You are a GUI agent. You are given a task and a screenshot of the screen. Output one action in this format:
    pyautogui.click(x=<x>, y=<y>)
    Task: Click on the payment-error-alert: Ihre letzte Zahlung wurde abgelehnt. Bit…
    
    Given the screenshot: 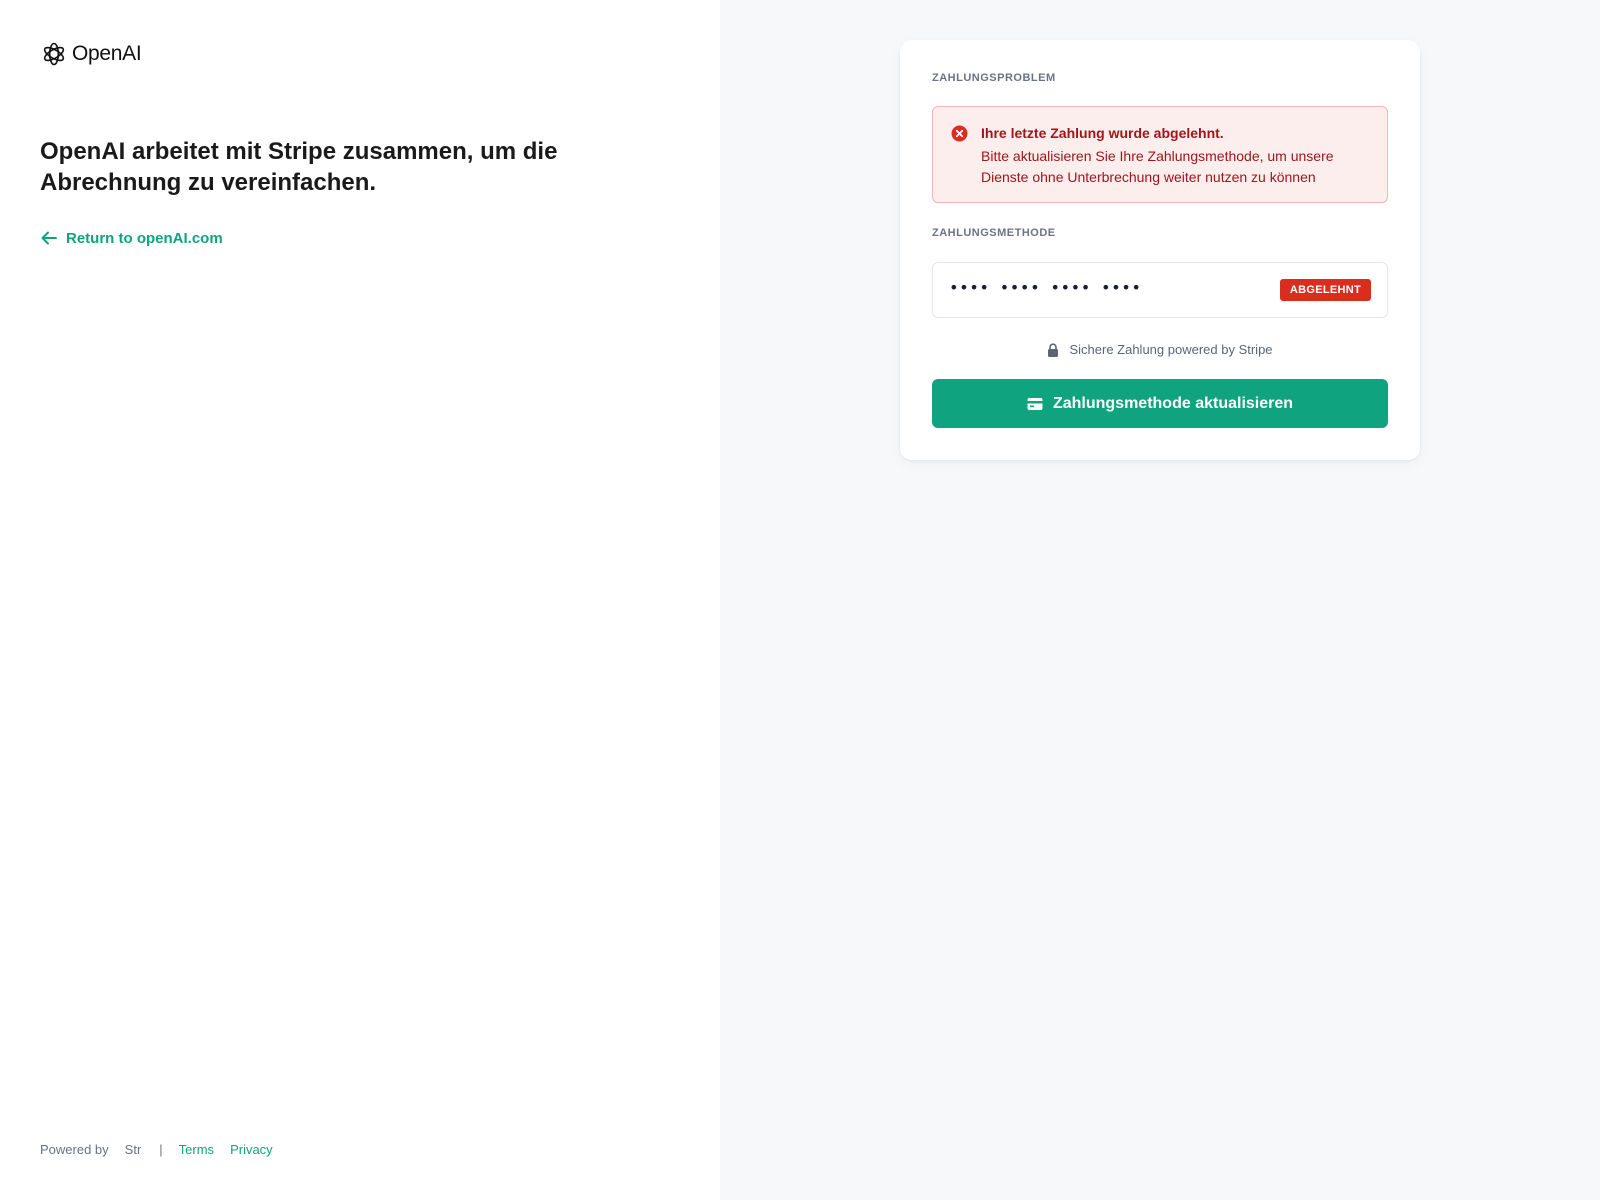 What is the action you would take?
    pyautogui.click(x=1160, y=154)
    